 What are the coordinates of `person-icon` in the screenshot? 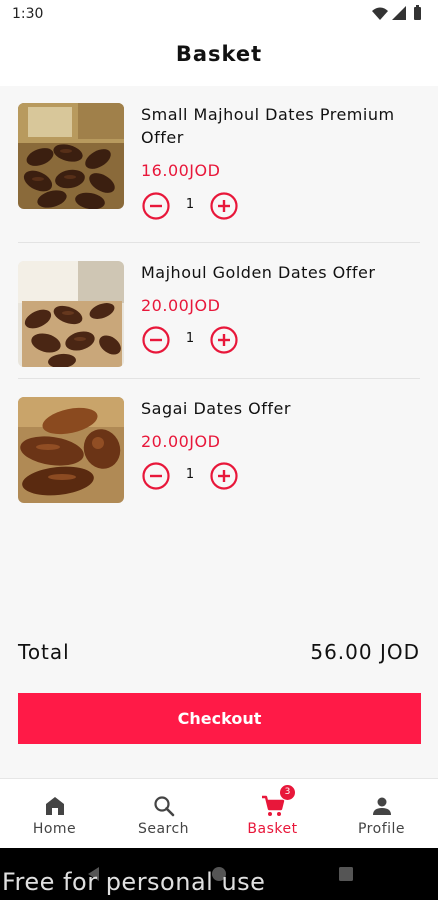 It's located at (382, 806).